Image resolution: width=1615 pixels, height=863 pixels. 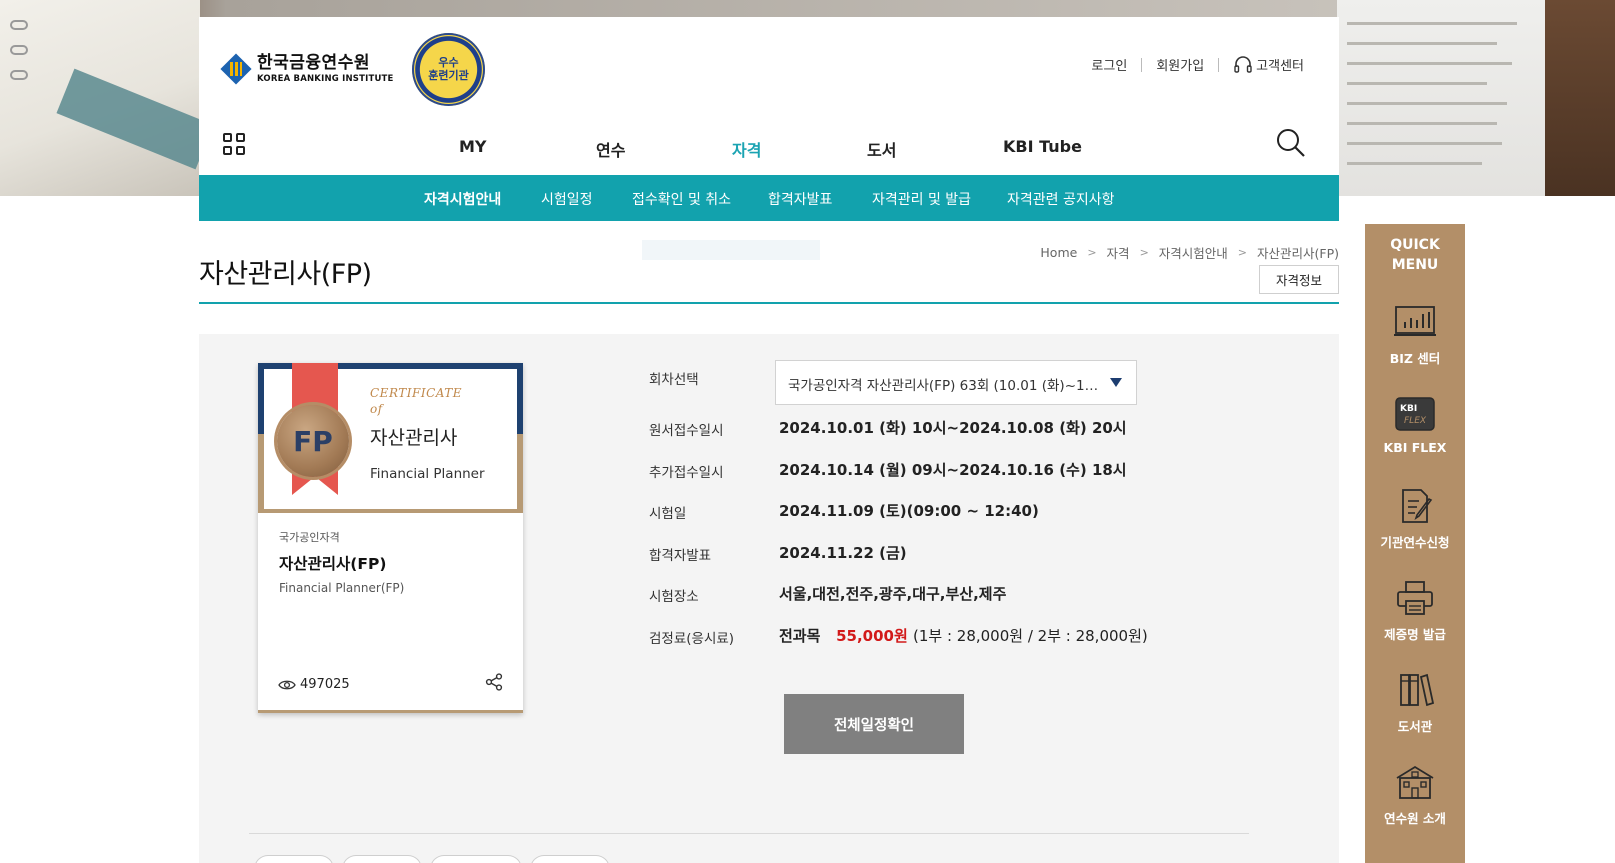 What do you see at coordinates (313, 62) in the screenshot?
I see `logo-korean: 한국금융연수원` at bounding box center [313, 62].